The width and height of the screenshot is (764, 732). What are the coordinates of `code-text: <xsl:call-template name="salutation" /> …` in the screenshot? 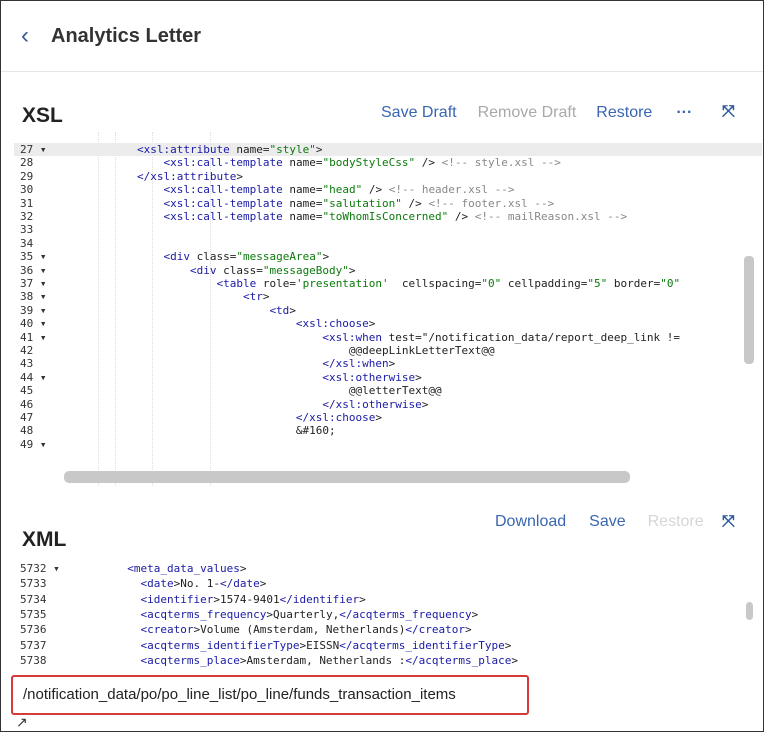 It's located at (359, 203).